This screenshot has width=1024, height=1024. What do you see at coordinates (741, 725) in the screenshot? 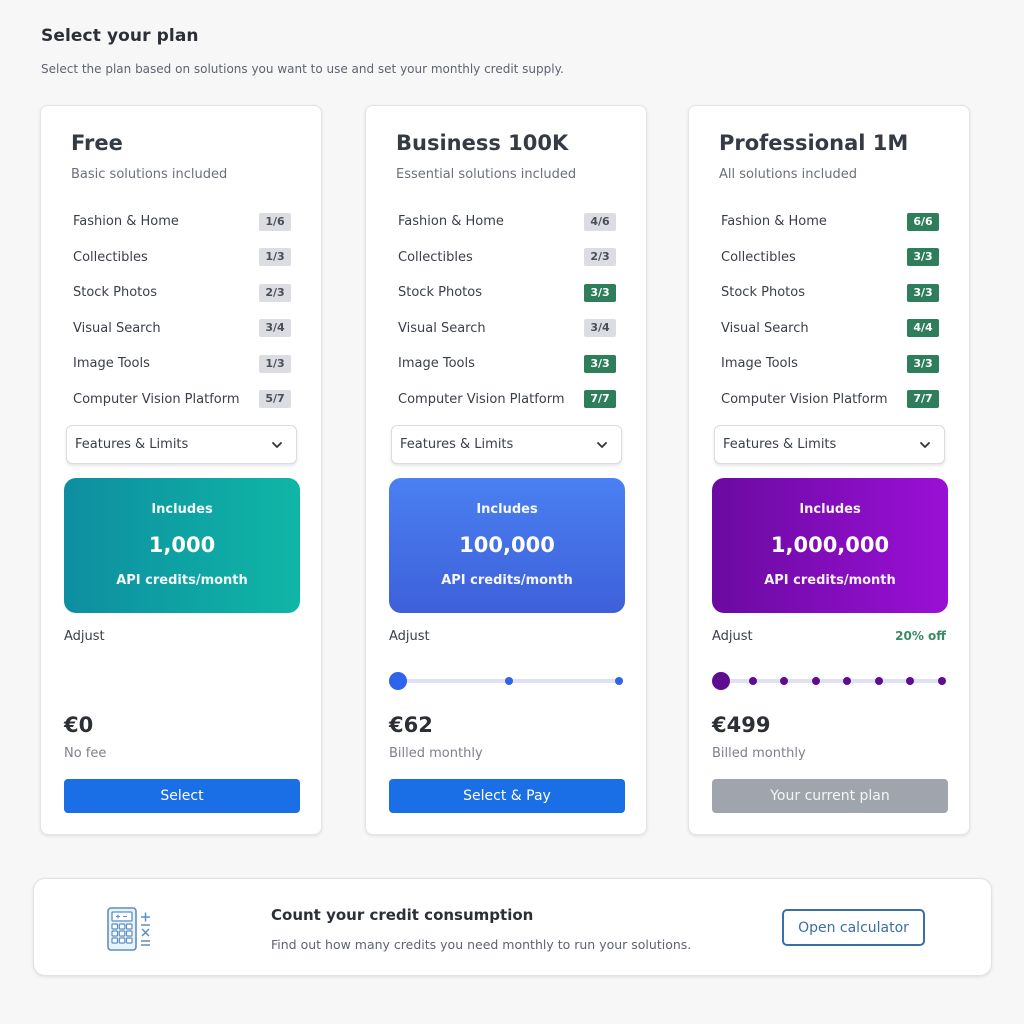
I see `plan-price: €499` at bounding box center [741, 725].